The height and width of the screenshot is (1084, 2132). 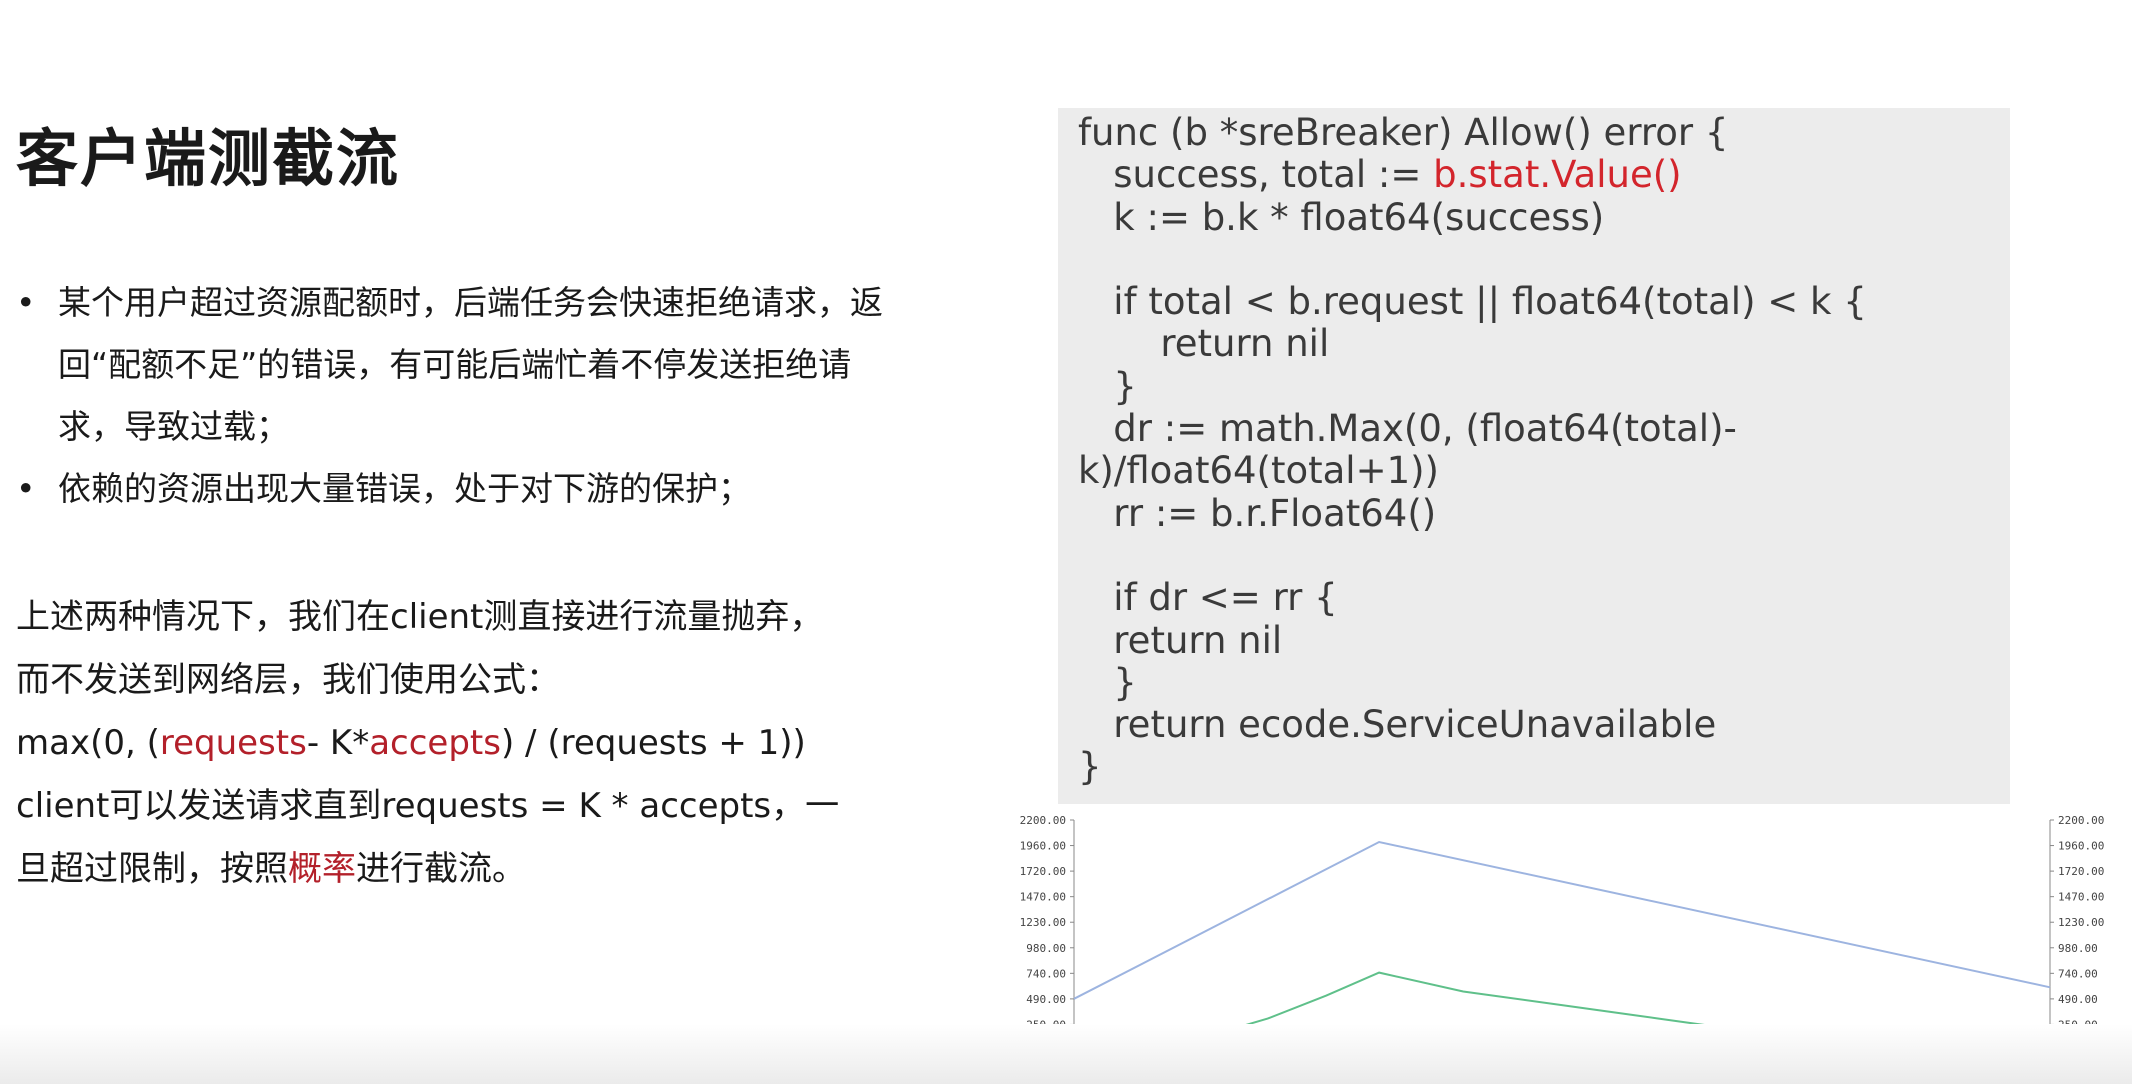 What do you see at coordinates (88, 743) in the screenshot?
I see `formula-text: max(0, (` at bounding box center [88, 743].